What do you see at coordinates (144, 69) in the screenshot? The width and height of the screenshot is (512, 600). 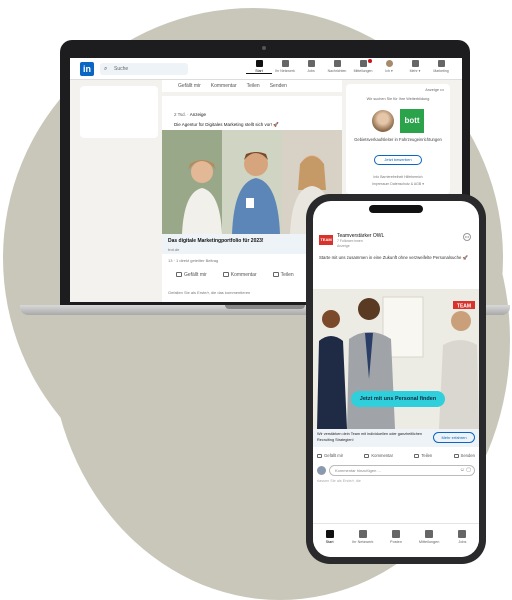 I see `search-input: ⌕ Suche` at bounding box center [144, 69].